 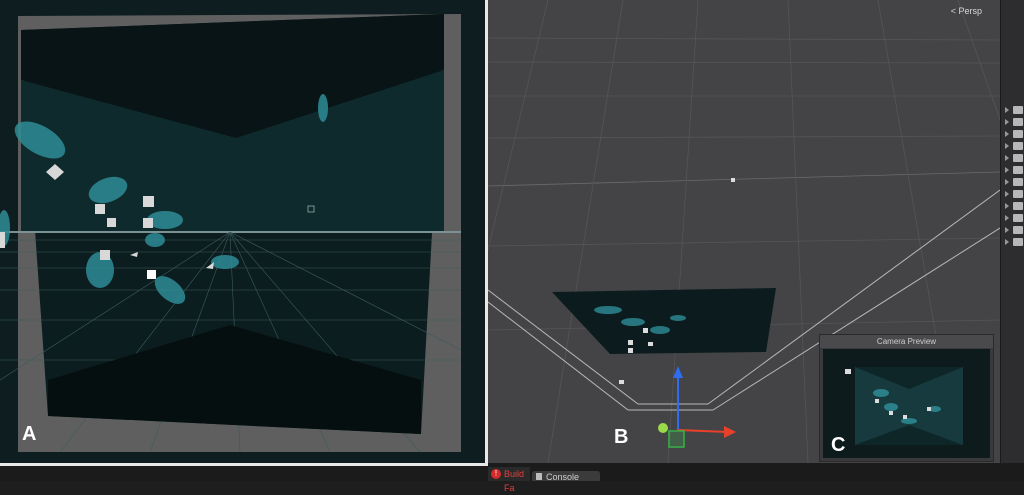 I want to click on projection-label: < Persp, so click(x=966, y=11).